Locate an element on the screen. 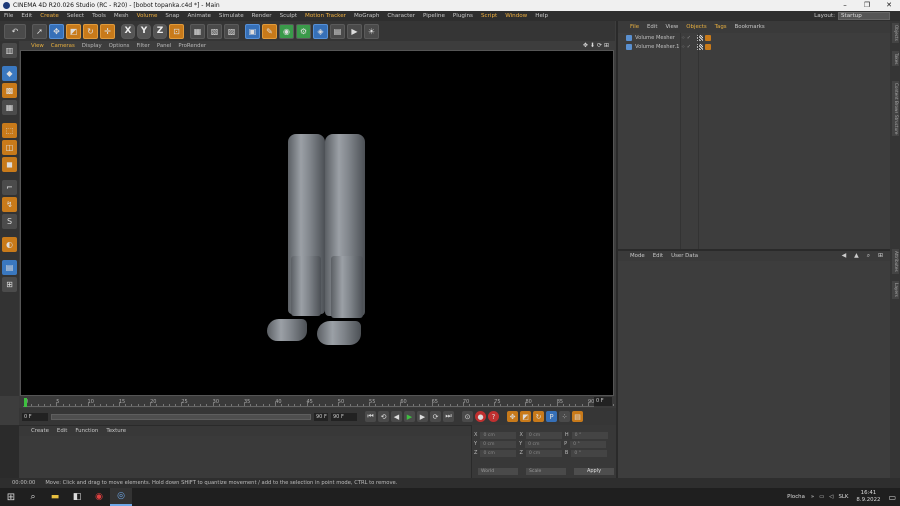 Image resolution: width=900 pixels, height=506 pixels. notifications-icon: ▭ is located at coordinates (892, 497).